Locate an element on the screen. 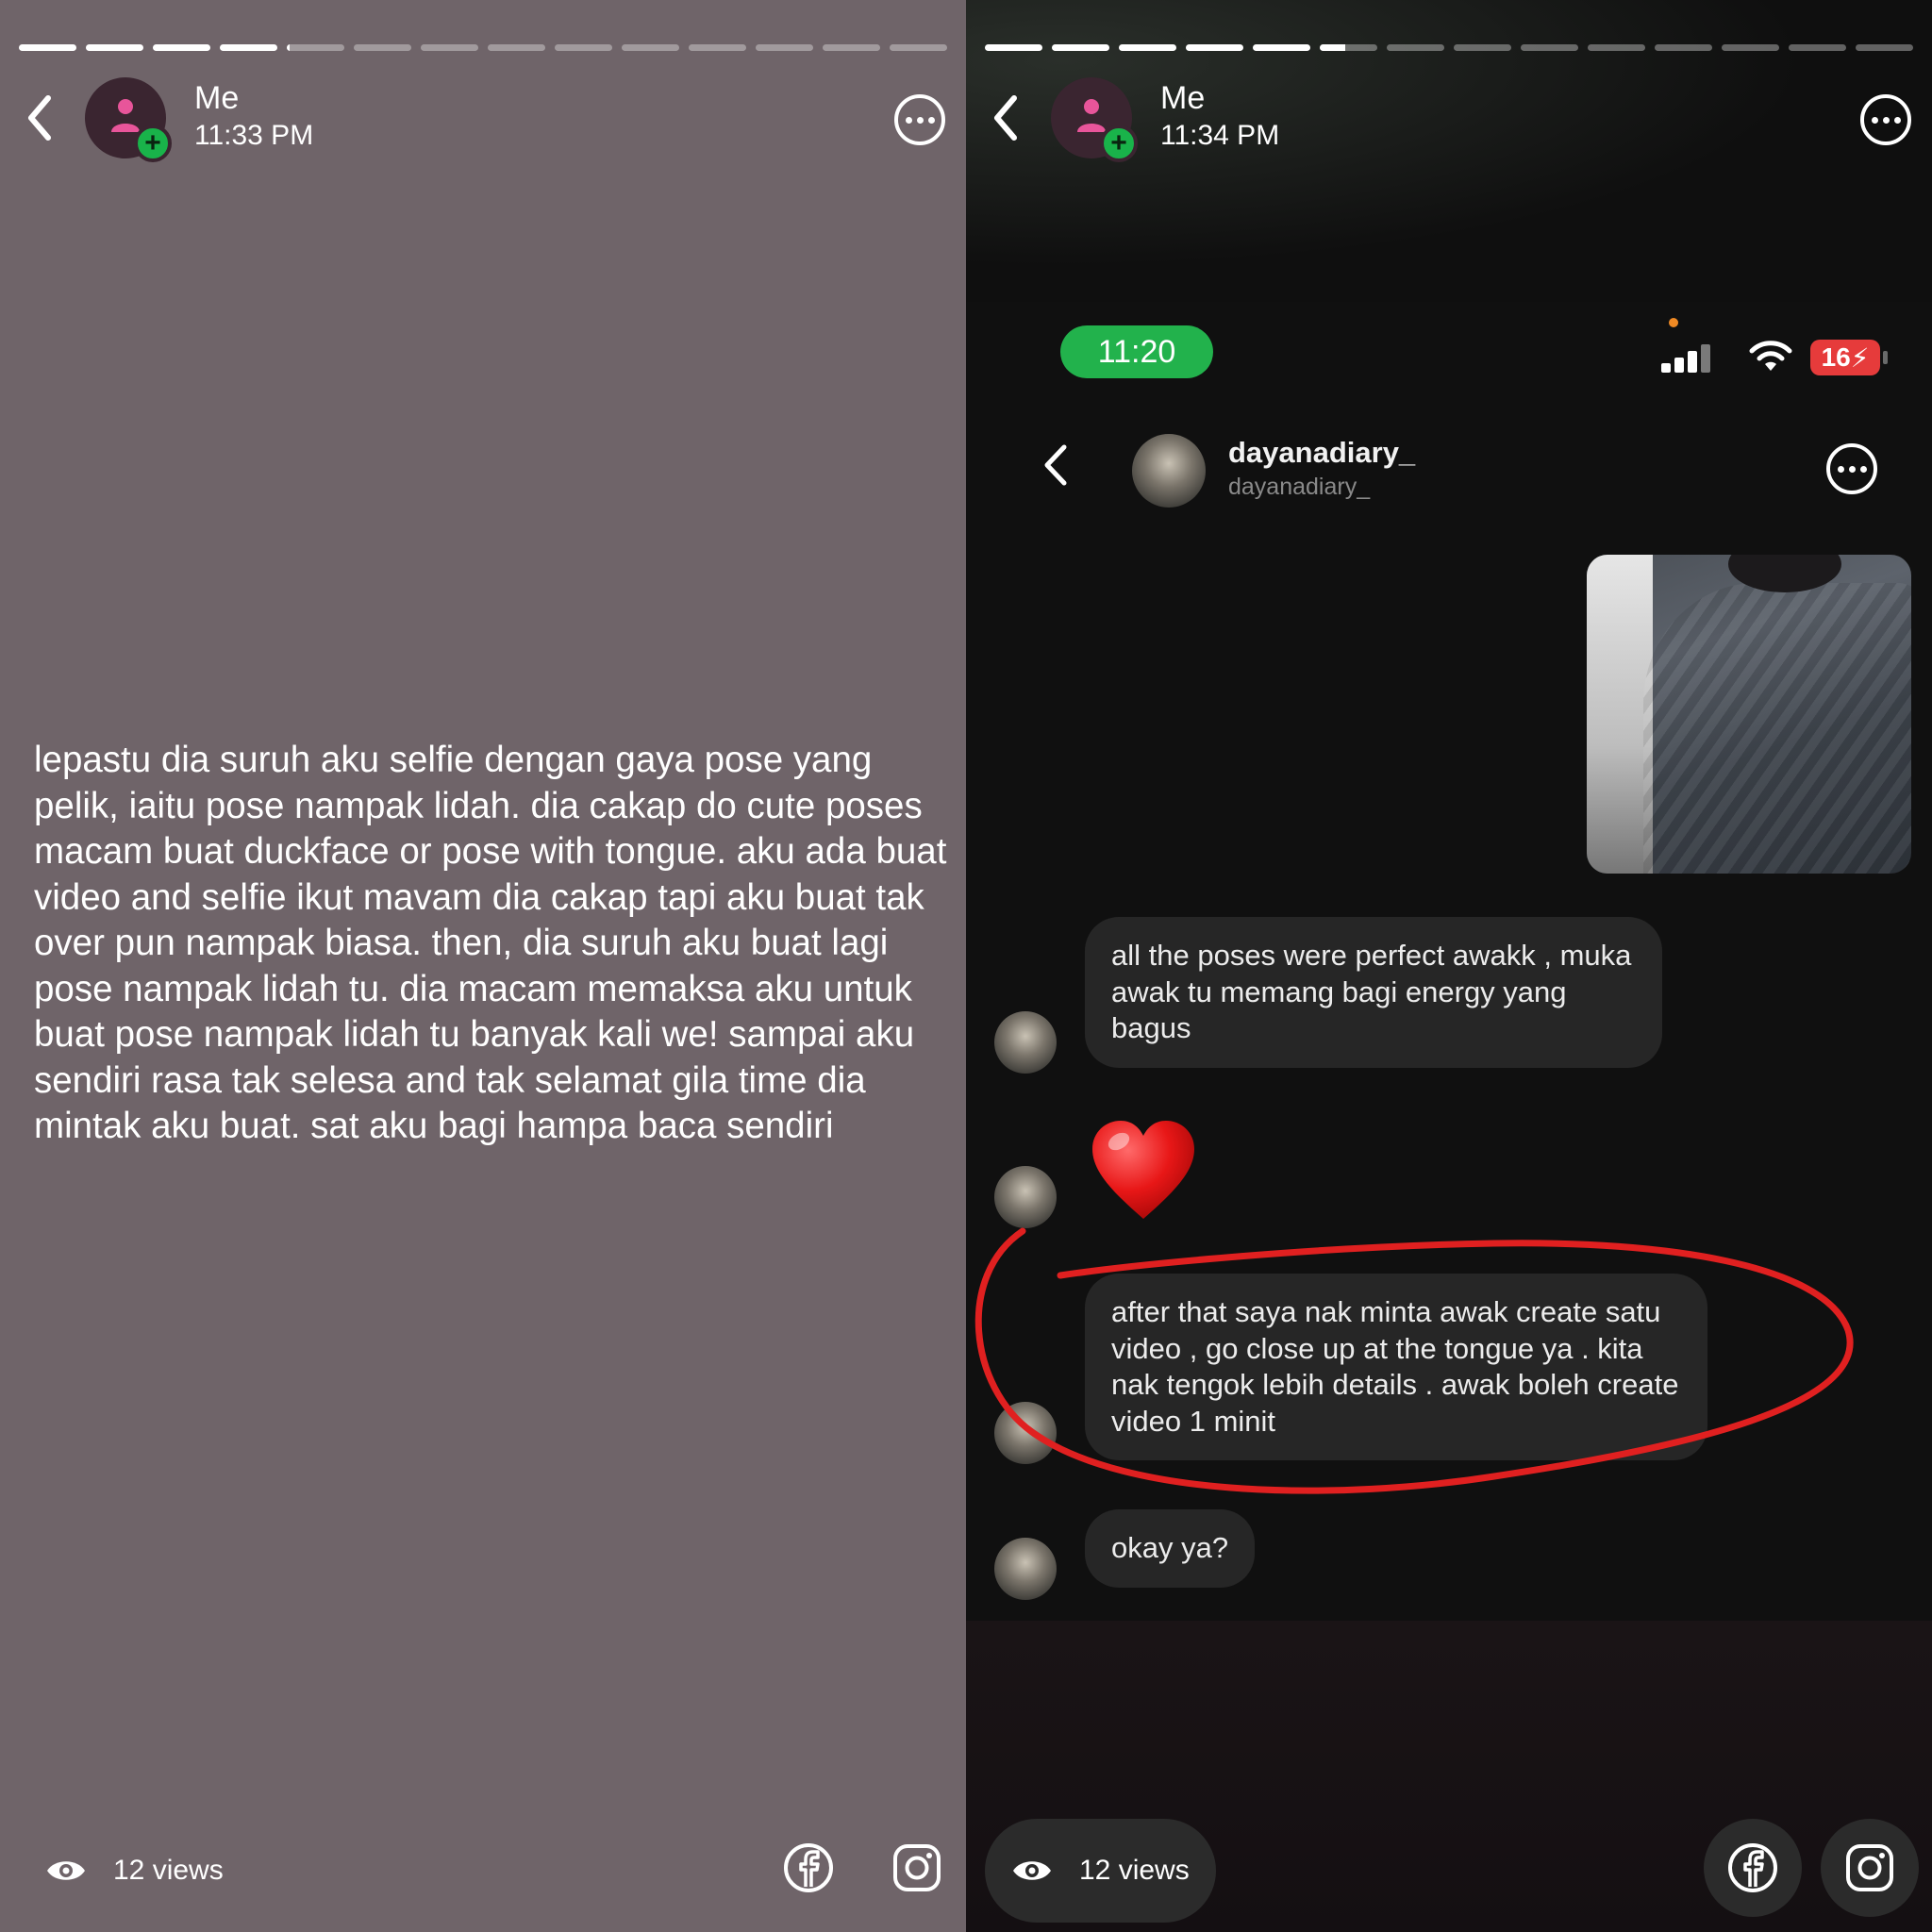 This screenshot has width=1932, height=1932. battery-icon: 16 ⚡ is located at coordinates (1845, 358).